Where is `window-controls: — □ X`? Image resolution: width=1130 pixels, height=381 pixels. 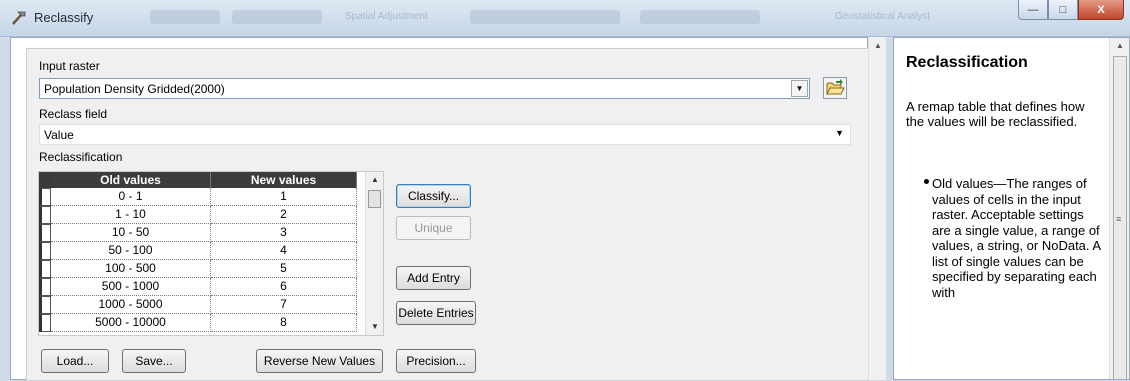
window-controls: — □ X is located at coordinates (1071, 10).